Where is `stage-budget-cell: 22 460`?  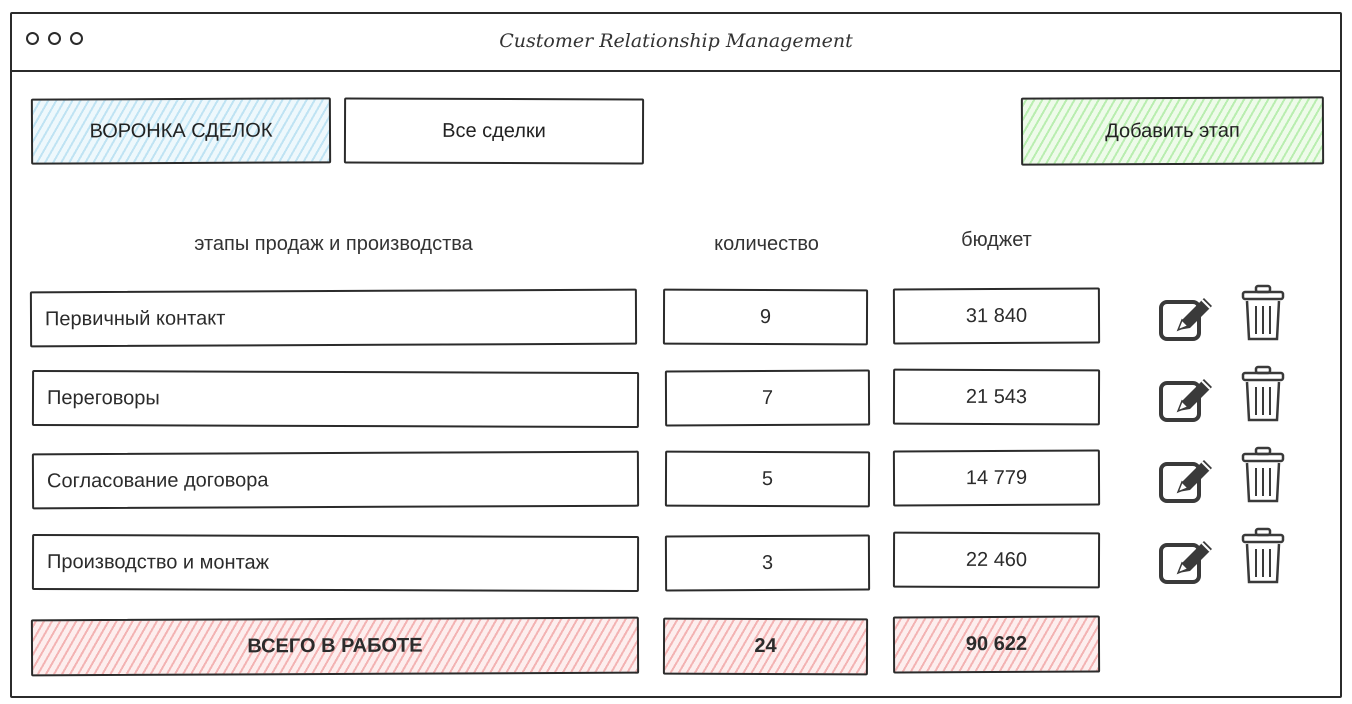 stage-budget-cell: 22 460 is located at coordinates (996, 560).